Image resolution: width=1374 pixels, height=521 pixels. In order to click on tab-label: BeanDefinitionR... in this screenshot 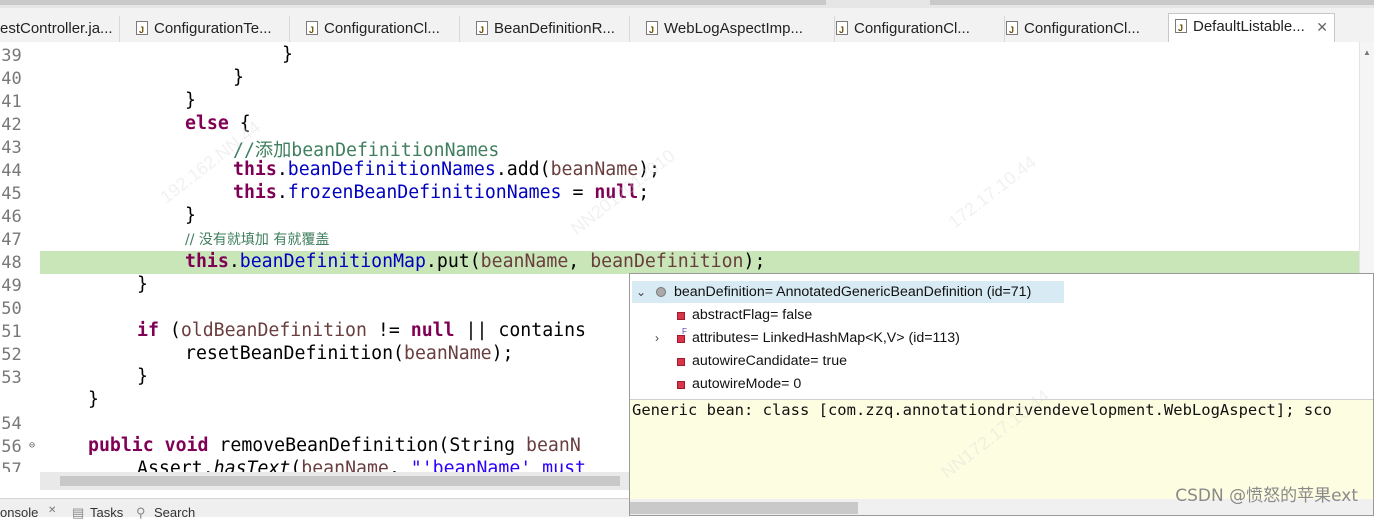, I will do `click(554, 28)`.